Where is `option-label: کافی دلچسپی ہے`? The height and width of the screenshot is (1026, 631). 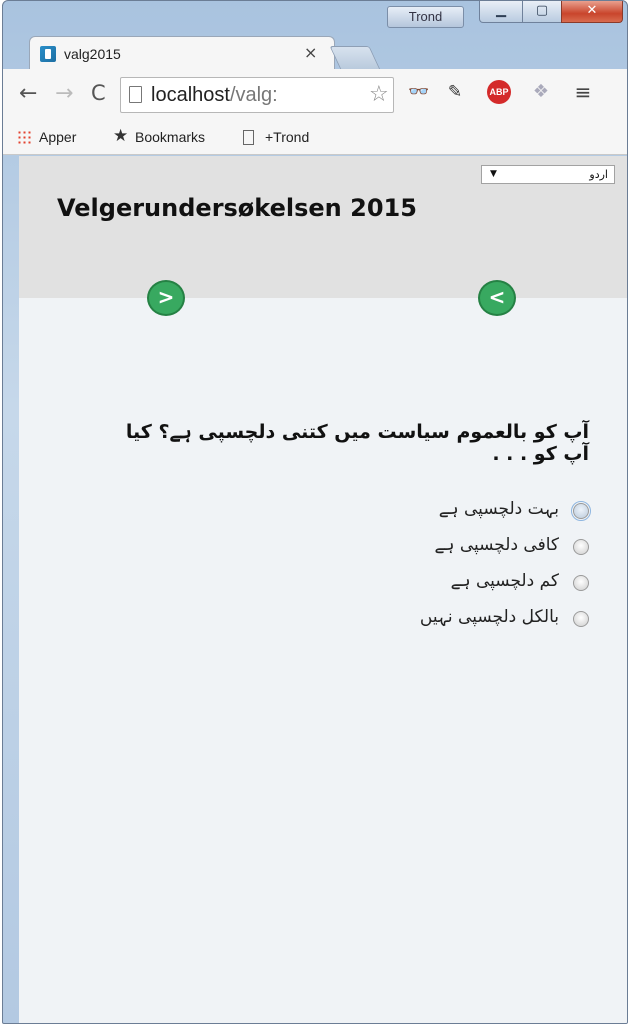 option-label: کافی دلچسپی ہے is located at coordinates (497, 544).